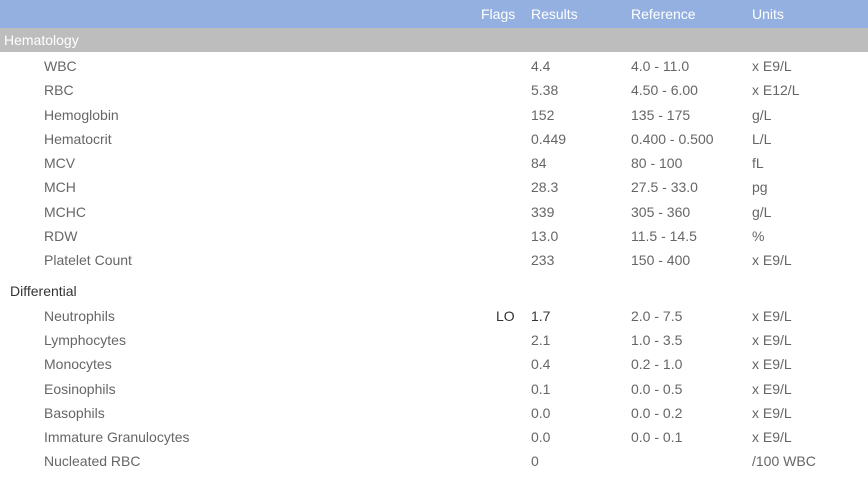 The height and width of the screenshot is (478, 868). I want to click on reference-range: 150 - 400, so click(661, 260).